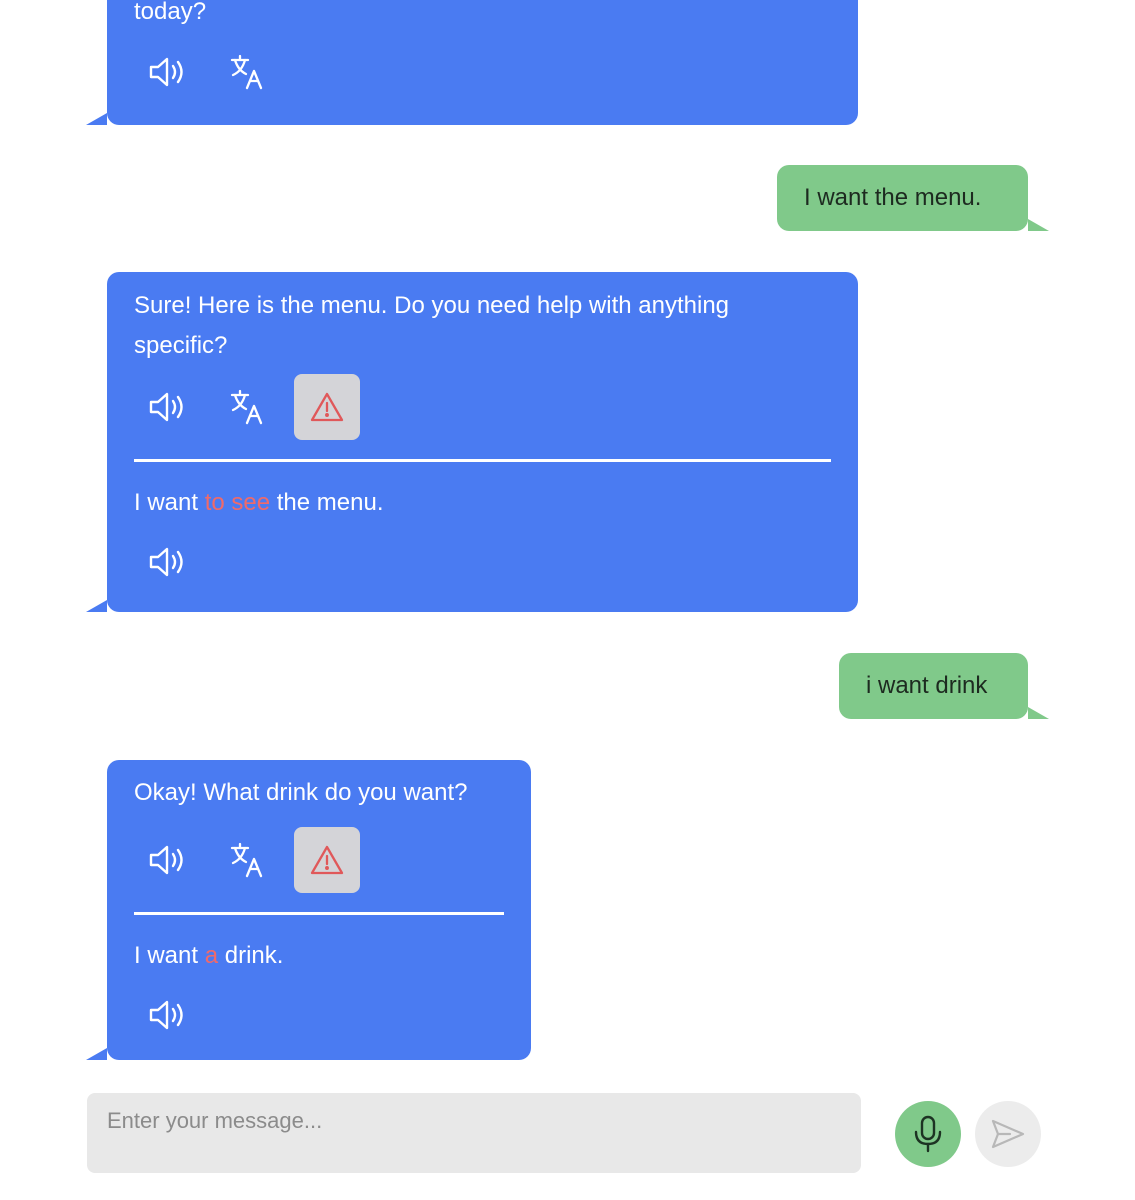 The height and width of the screenshot is (1200, 1135). I want to click on correction-highlight: to see, so click(237, 502).